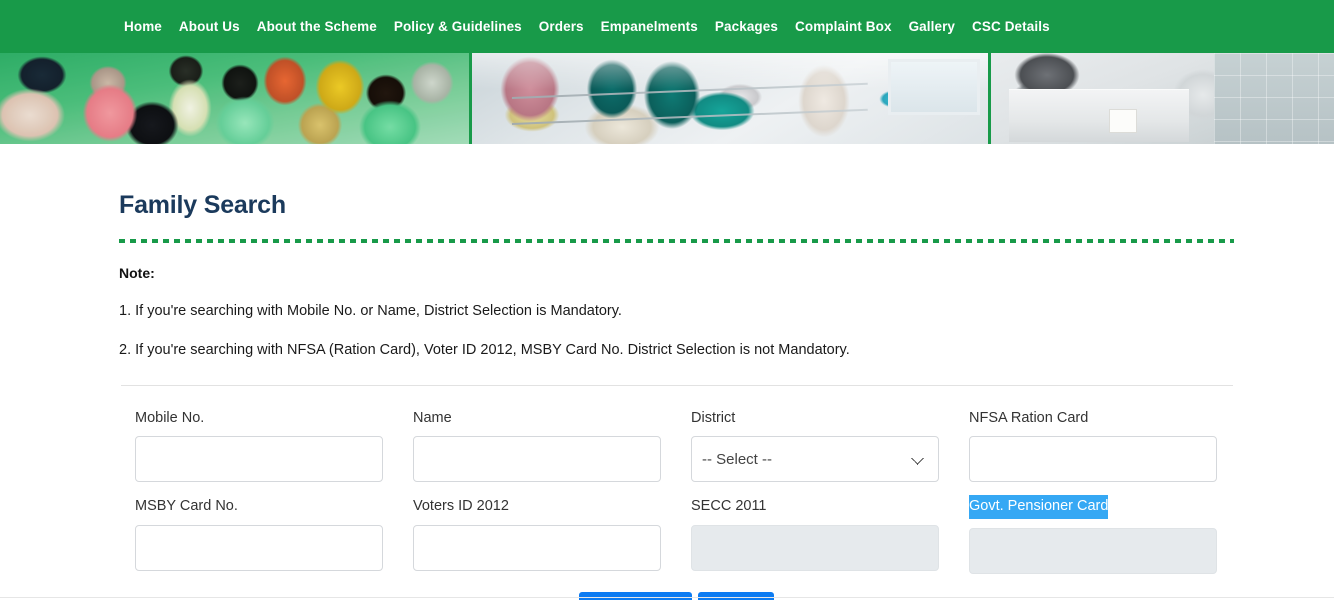 This screenshot has width=1334, height=600. What do you see at coordinates (676, 385) in the screenshot?
I see `form-top-divider` at bounding box center [676, 385].